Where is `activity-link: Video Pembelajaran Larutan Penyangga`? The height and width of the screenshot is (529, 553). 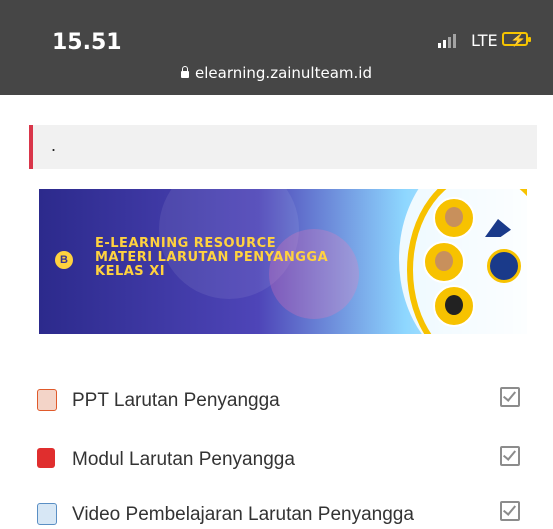
activity-link: Video Pembelajaran Larutan Penyangga is located at coordinates (243, 515).